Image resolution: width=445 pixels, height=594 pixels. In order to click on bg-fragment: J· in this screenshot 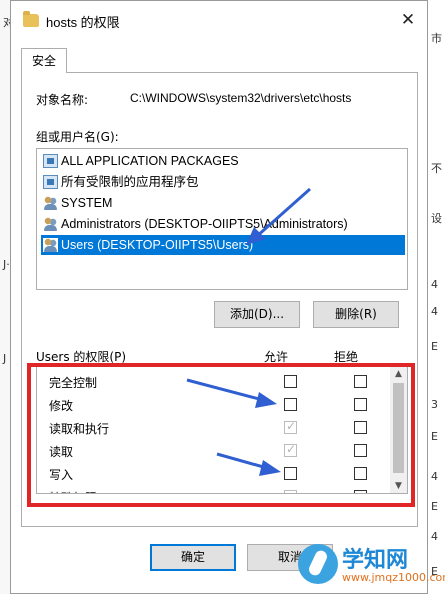, I will do `click(6, 264)`.